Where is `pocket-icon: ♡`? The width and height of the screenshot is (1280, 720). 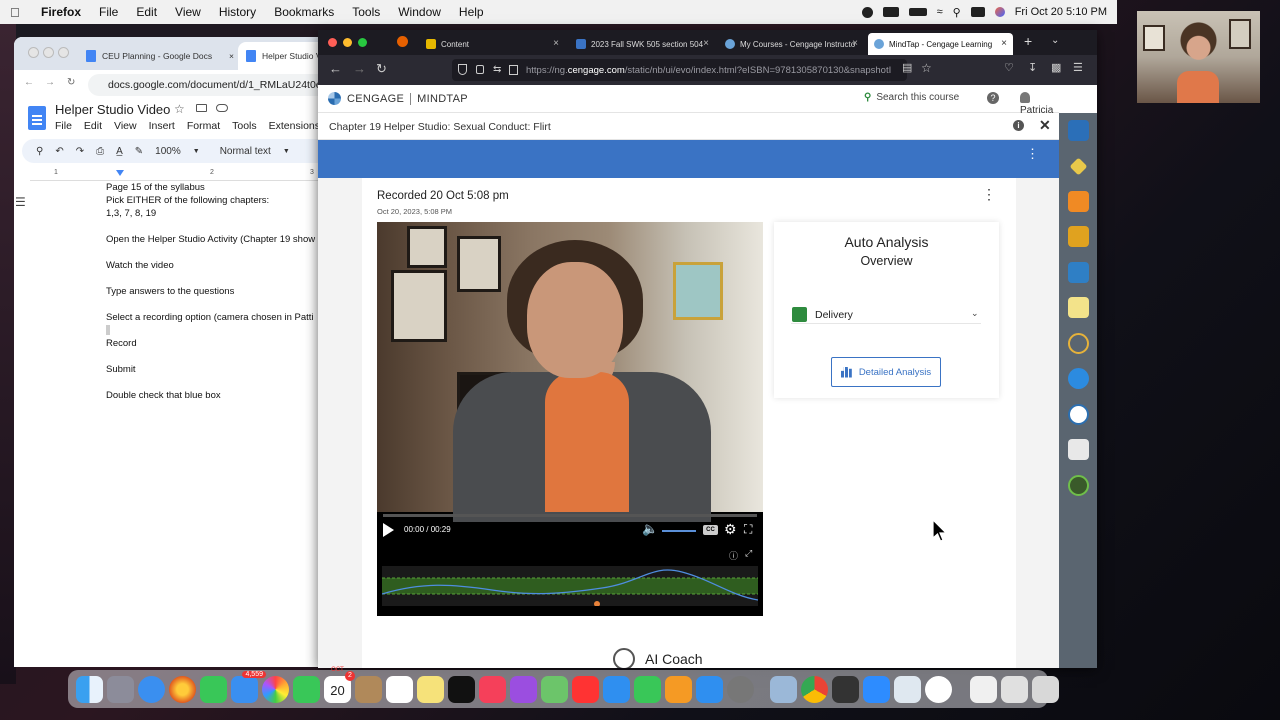
pocket-icon: ♡ is located at coordinates (1009, 67).